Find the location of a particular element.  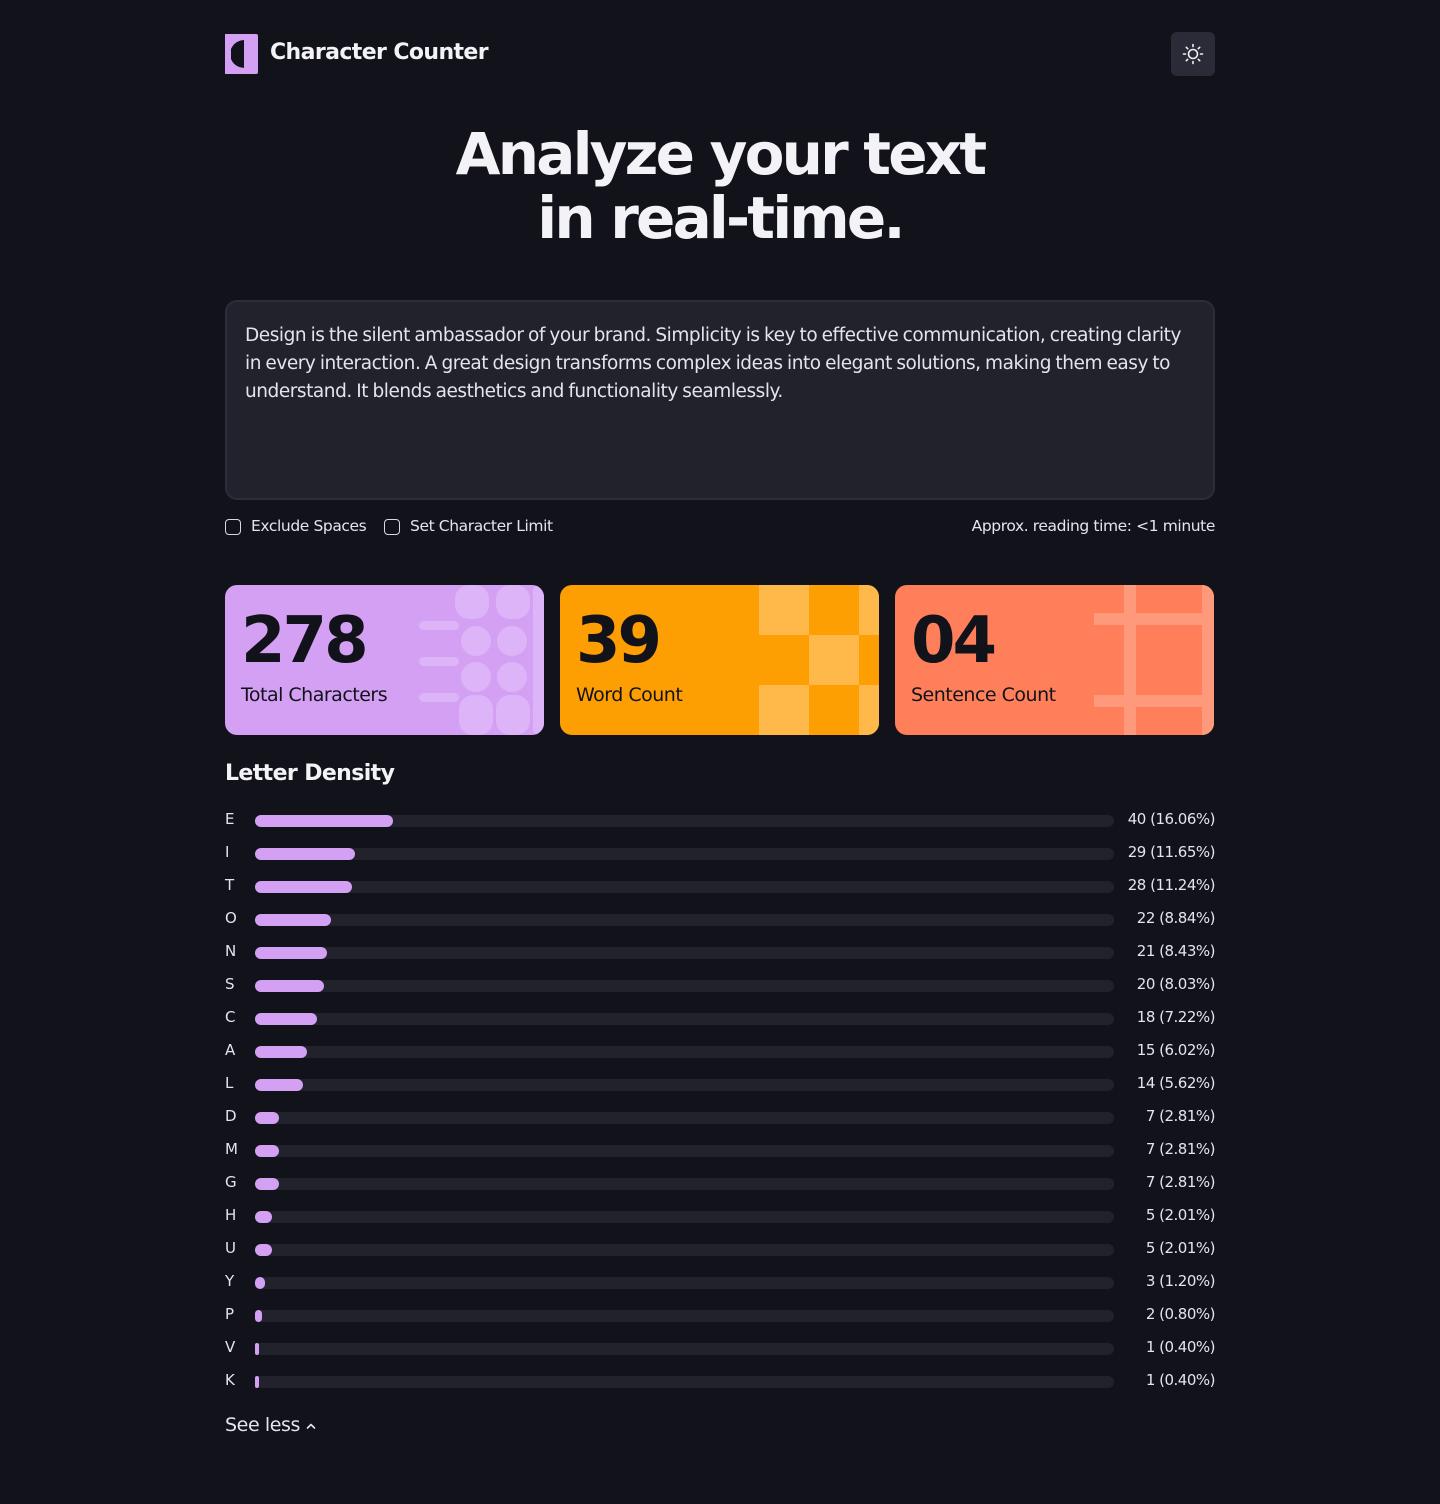

density-row: O 22 (8.84%) is located at coordinates (720, 919).